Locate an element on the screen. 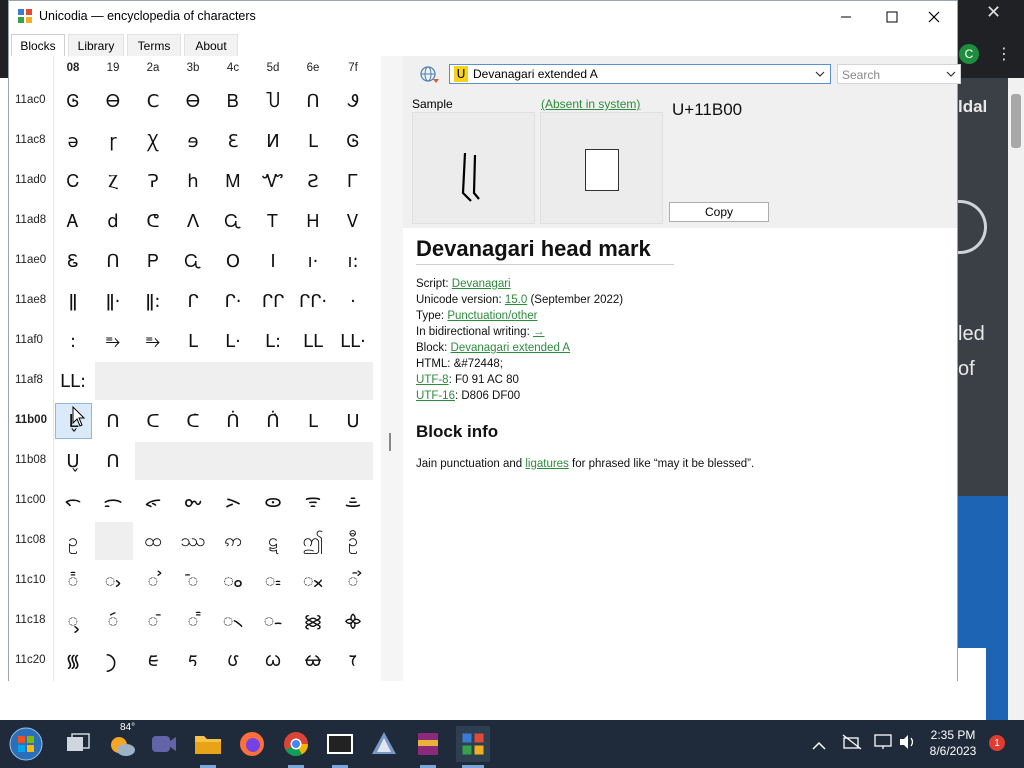 This screenshot has width=1024, height=768. char-cell: ᒪᒪ is located at coordinates (313, 341).